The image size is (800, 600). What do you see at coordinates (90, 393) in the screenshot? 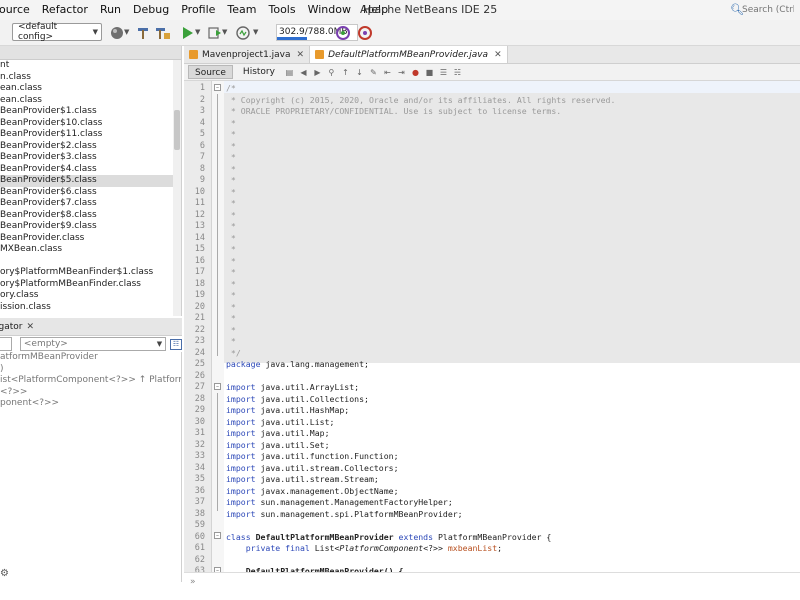
I see `navigator-item: <?>>` at bounding box center [90, 393].